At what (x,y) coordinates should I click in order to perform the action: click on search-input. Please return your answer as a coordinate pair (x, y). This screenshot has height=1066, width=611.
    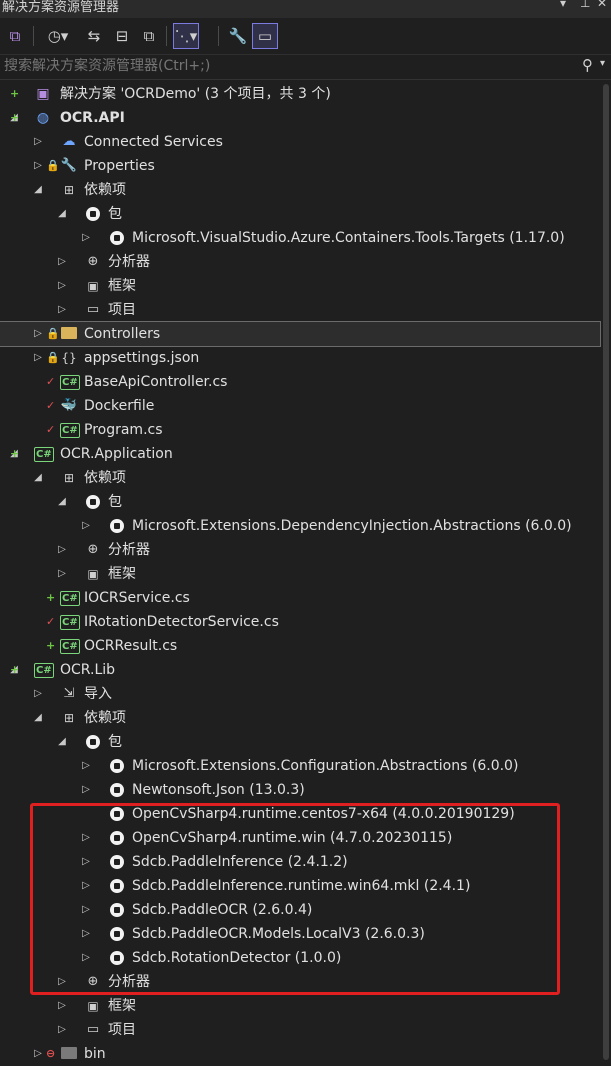
    Looking at the image, I should click on (289, 66).